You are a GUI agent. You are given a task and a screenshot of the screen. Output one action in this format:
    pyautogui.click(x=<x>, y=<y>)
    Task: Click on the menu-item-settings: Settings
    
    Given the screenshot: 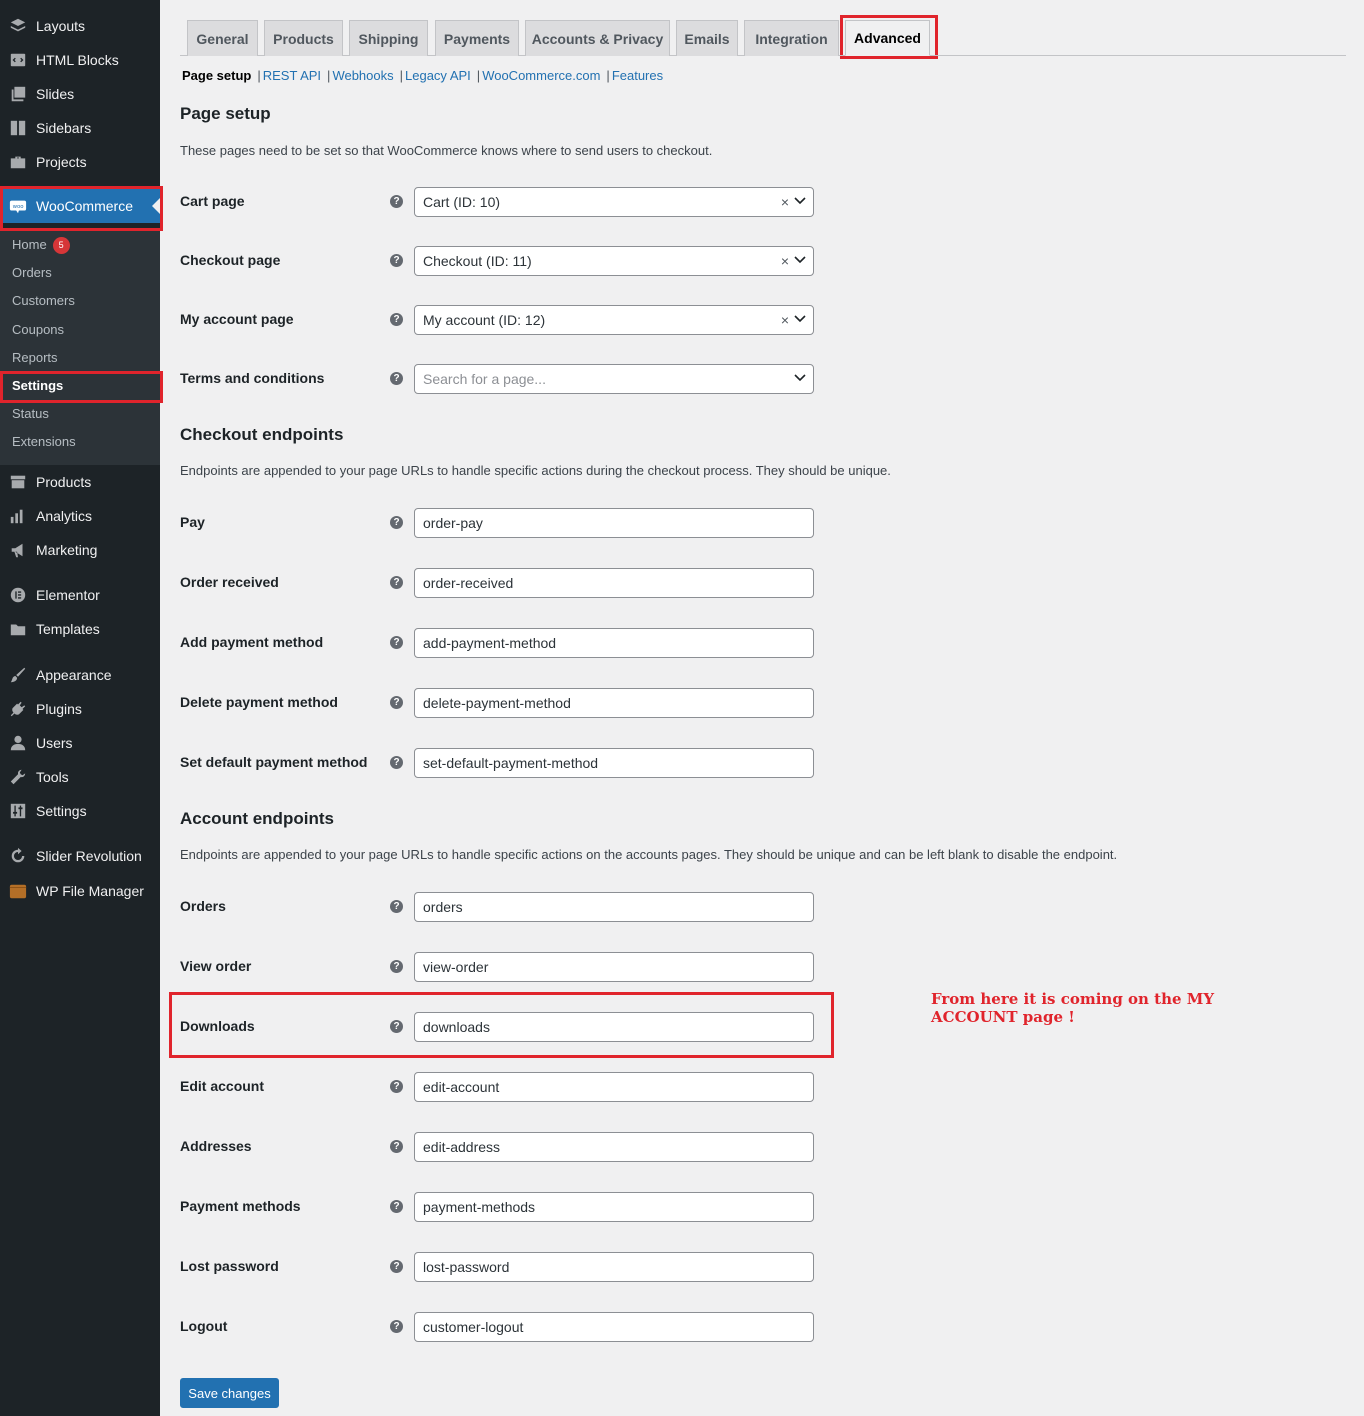 What is the action you would take?
    pyautogui.click(x=80, y=811)
    